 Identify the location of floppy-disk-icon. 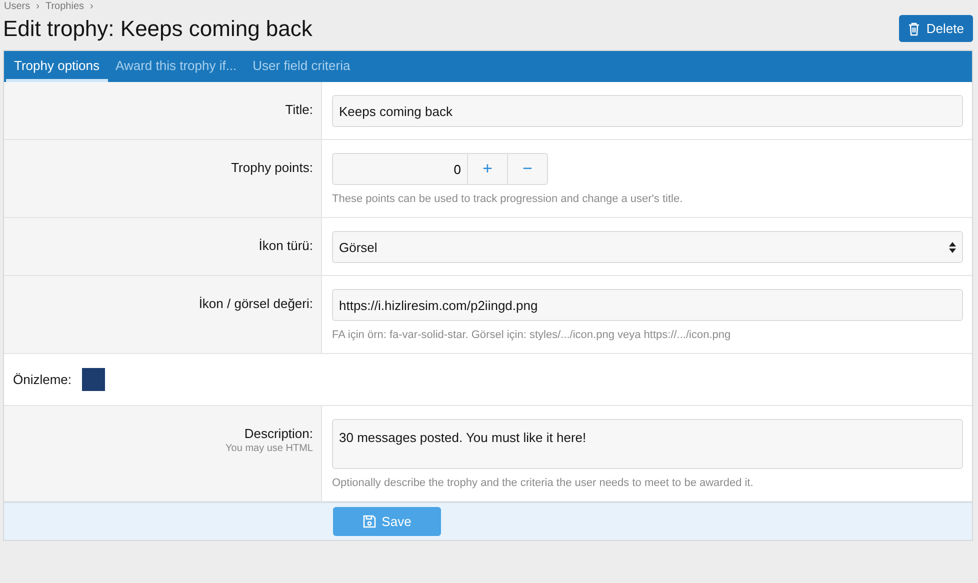
(369, 521).